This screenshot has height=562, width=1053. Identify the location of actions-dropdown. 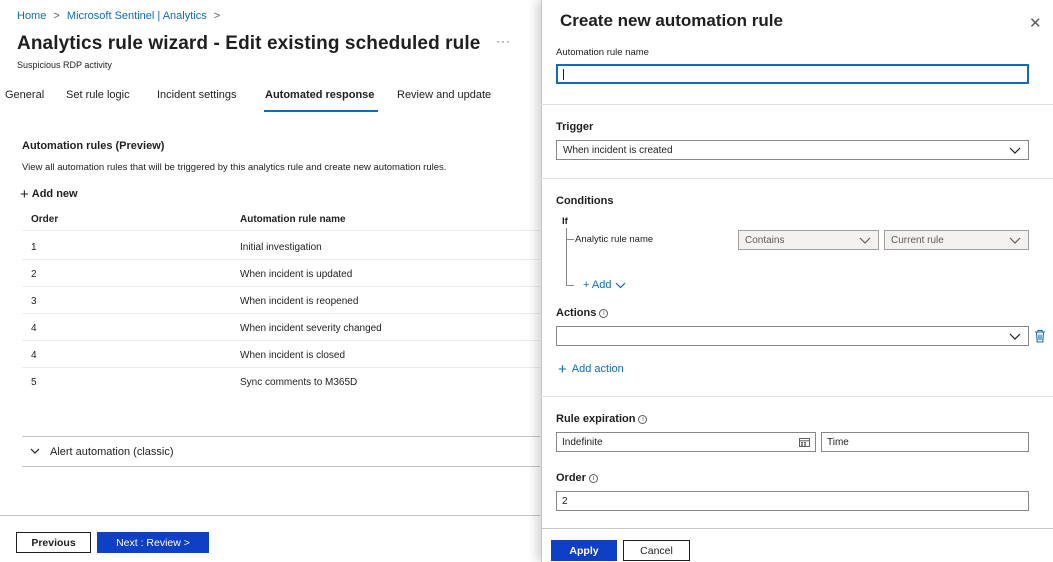
(792, 336).